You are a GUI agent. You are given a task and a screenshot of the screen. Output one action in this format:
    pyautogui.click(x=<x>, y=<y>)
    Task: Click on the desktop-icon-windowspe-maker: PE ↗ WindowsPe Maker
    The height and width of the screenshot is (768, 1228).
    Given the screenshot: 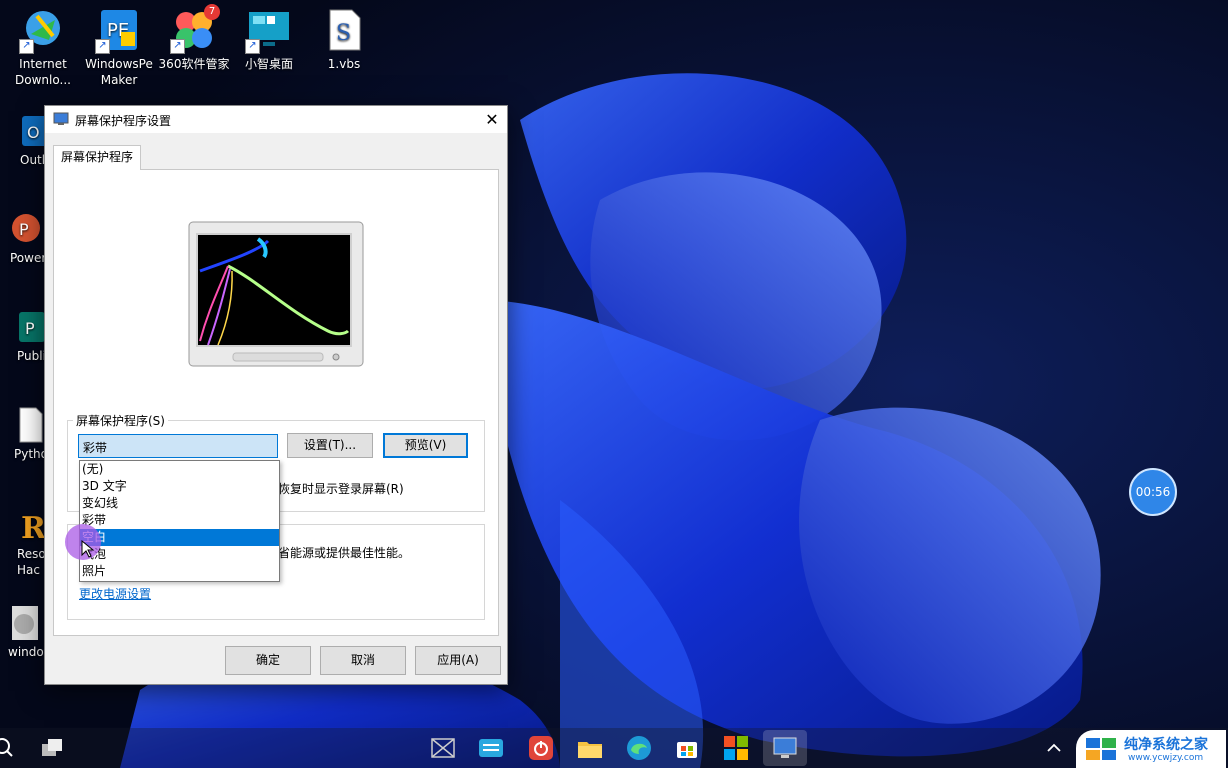 What is the action you would take?
    pyautogui.click(x=119, y=47)
    